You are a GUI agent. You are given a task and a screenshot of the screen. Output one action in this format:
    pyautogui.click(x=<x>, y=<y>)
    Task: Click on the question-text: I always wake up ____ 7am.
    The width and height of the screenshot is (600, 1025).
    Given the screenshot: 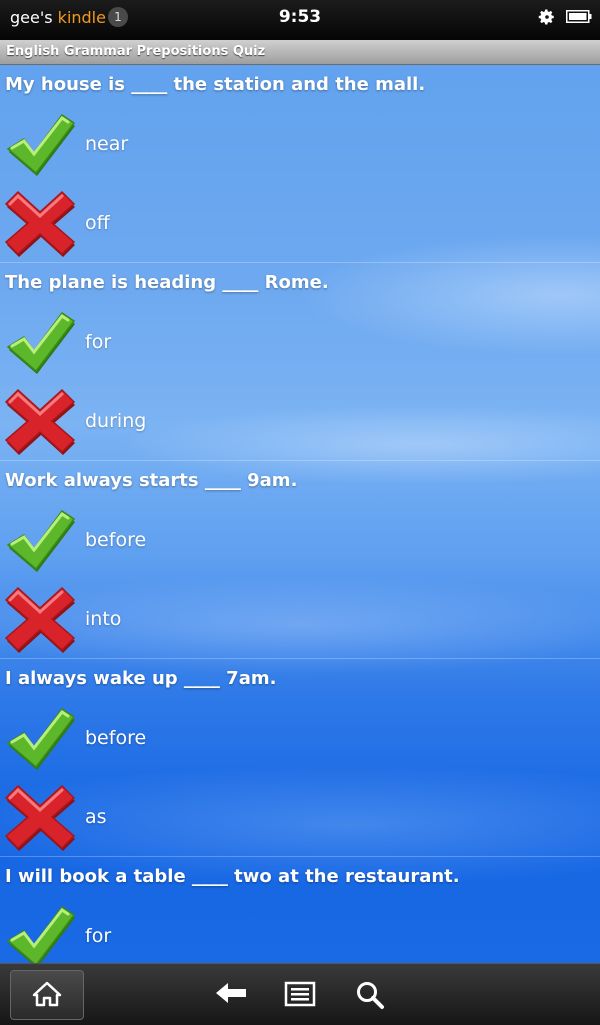 What is the action you would take?
    pyautogui.click(x=141, y=678)
    